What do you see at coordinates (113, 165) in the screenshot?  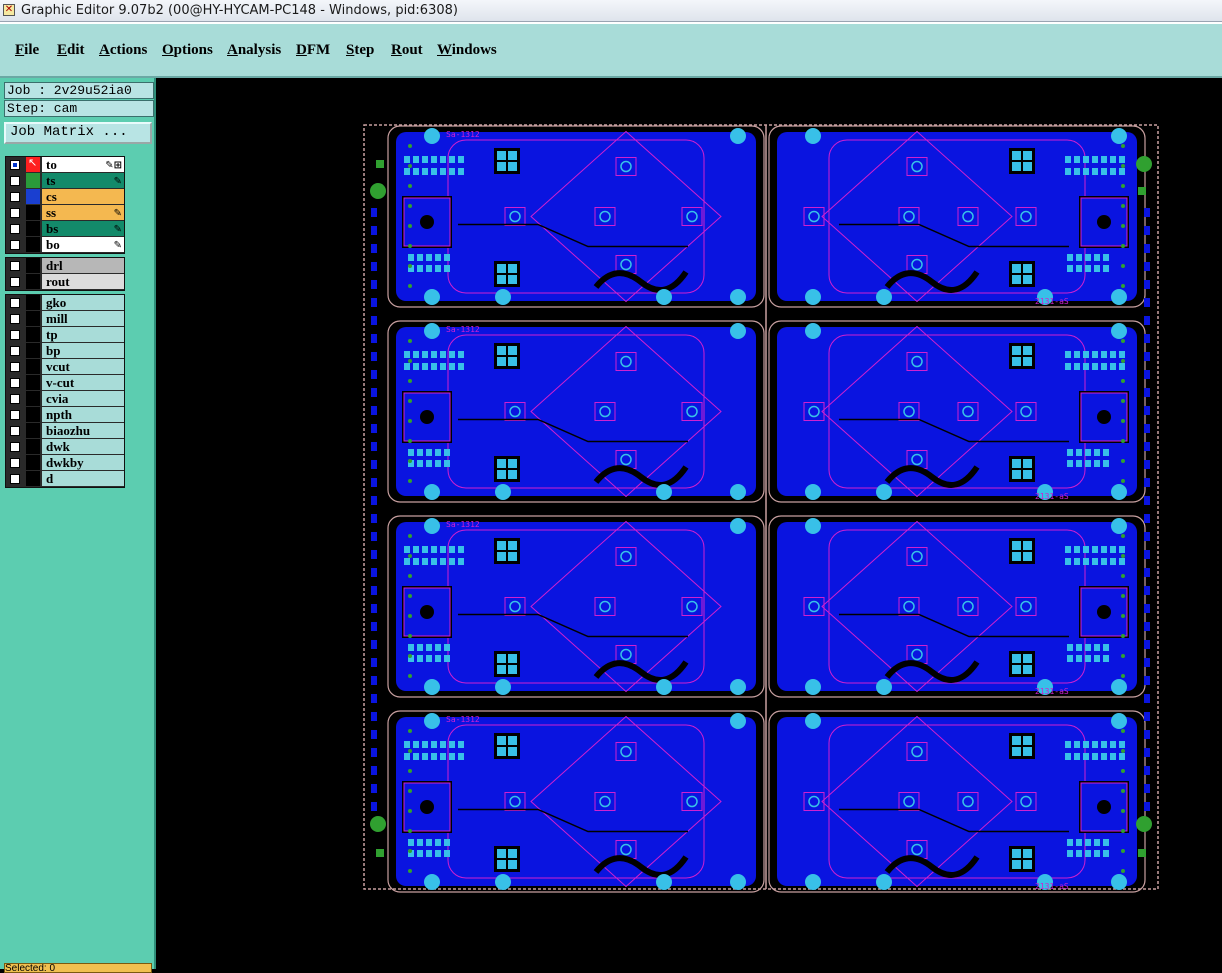 I see `layer-edit-icon: ✎⊞` at bounding box center [113, 165].